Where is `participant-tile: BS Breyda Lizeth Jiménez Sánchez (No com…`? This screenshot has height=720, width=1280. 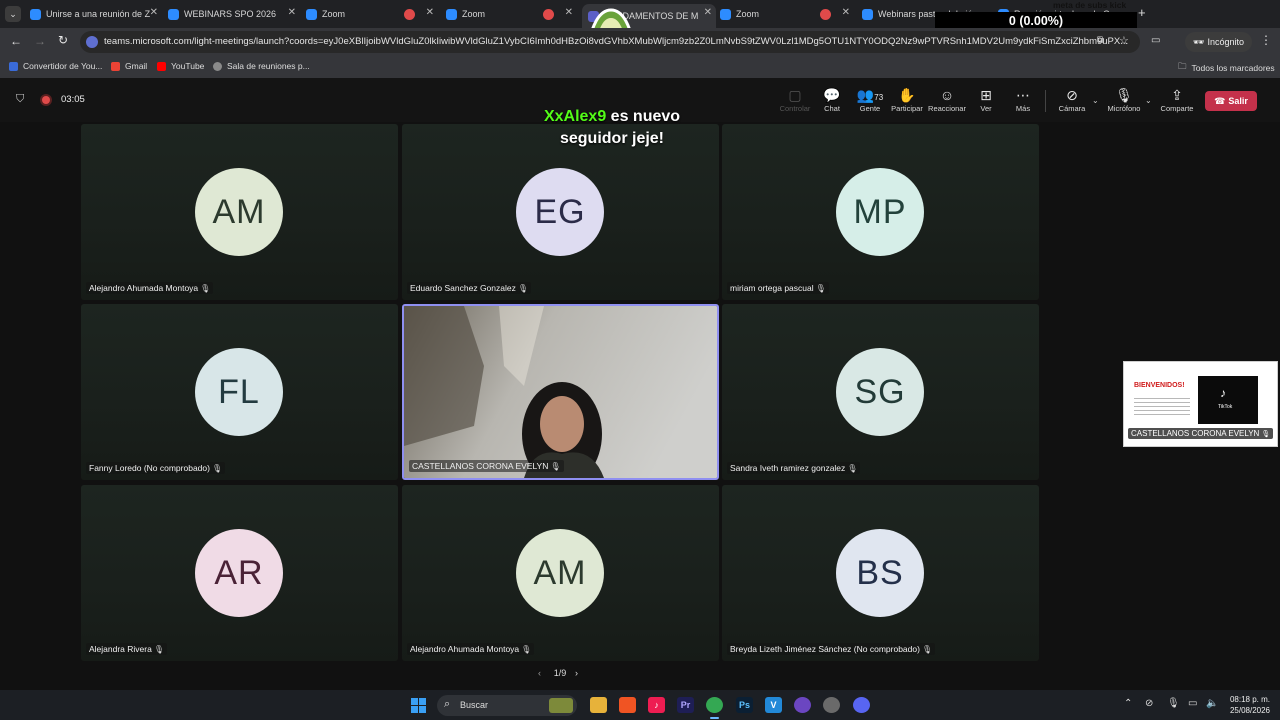 participant-tile: BS Breyda Lizeth Jiménez Sánchez (No com… is located at coordinates (880, 573).